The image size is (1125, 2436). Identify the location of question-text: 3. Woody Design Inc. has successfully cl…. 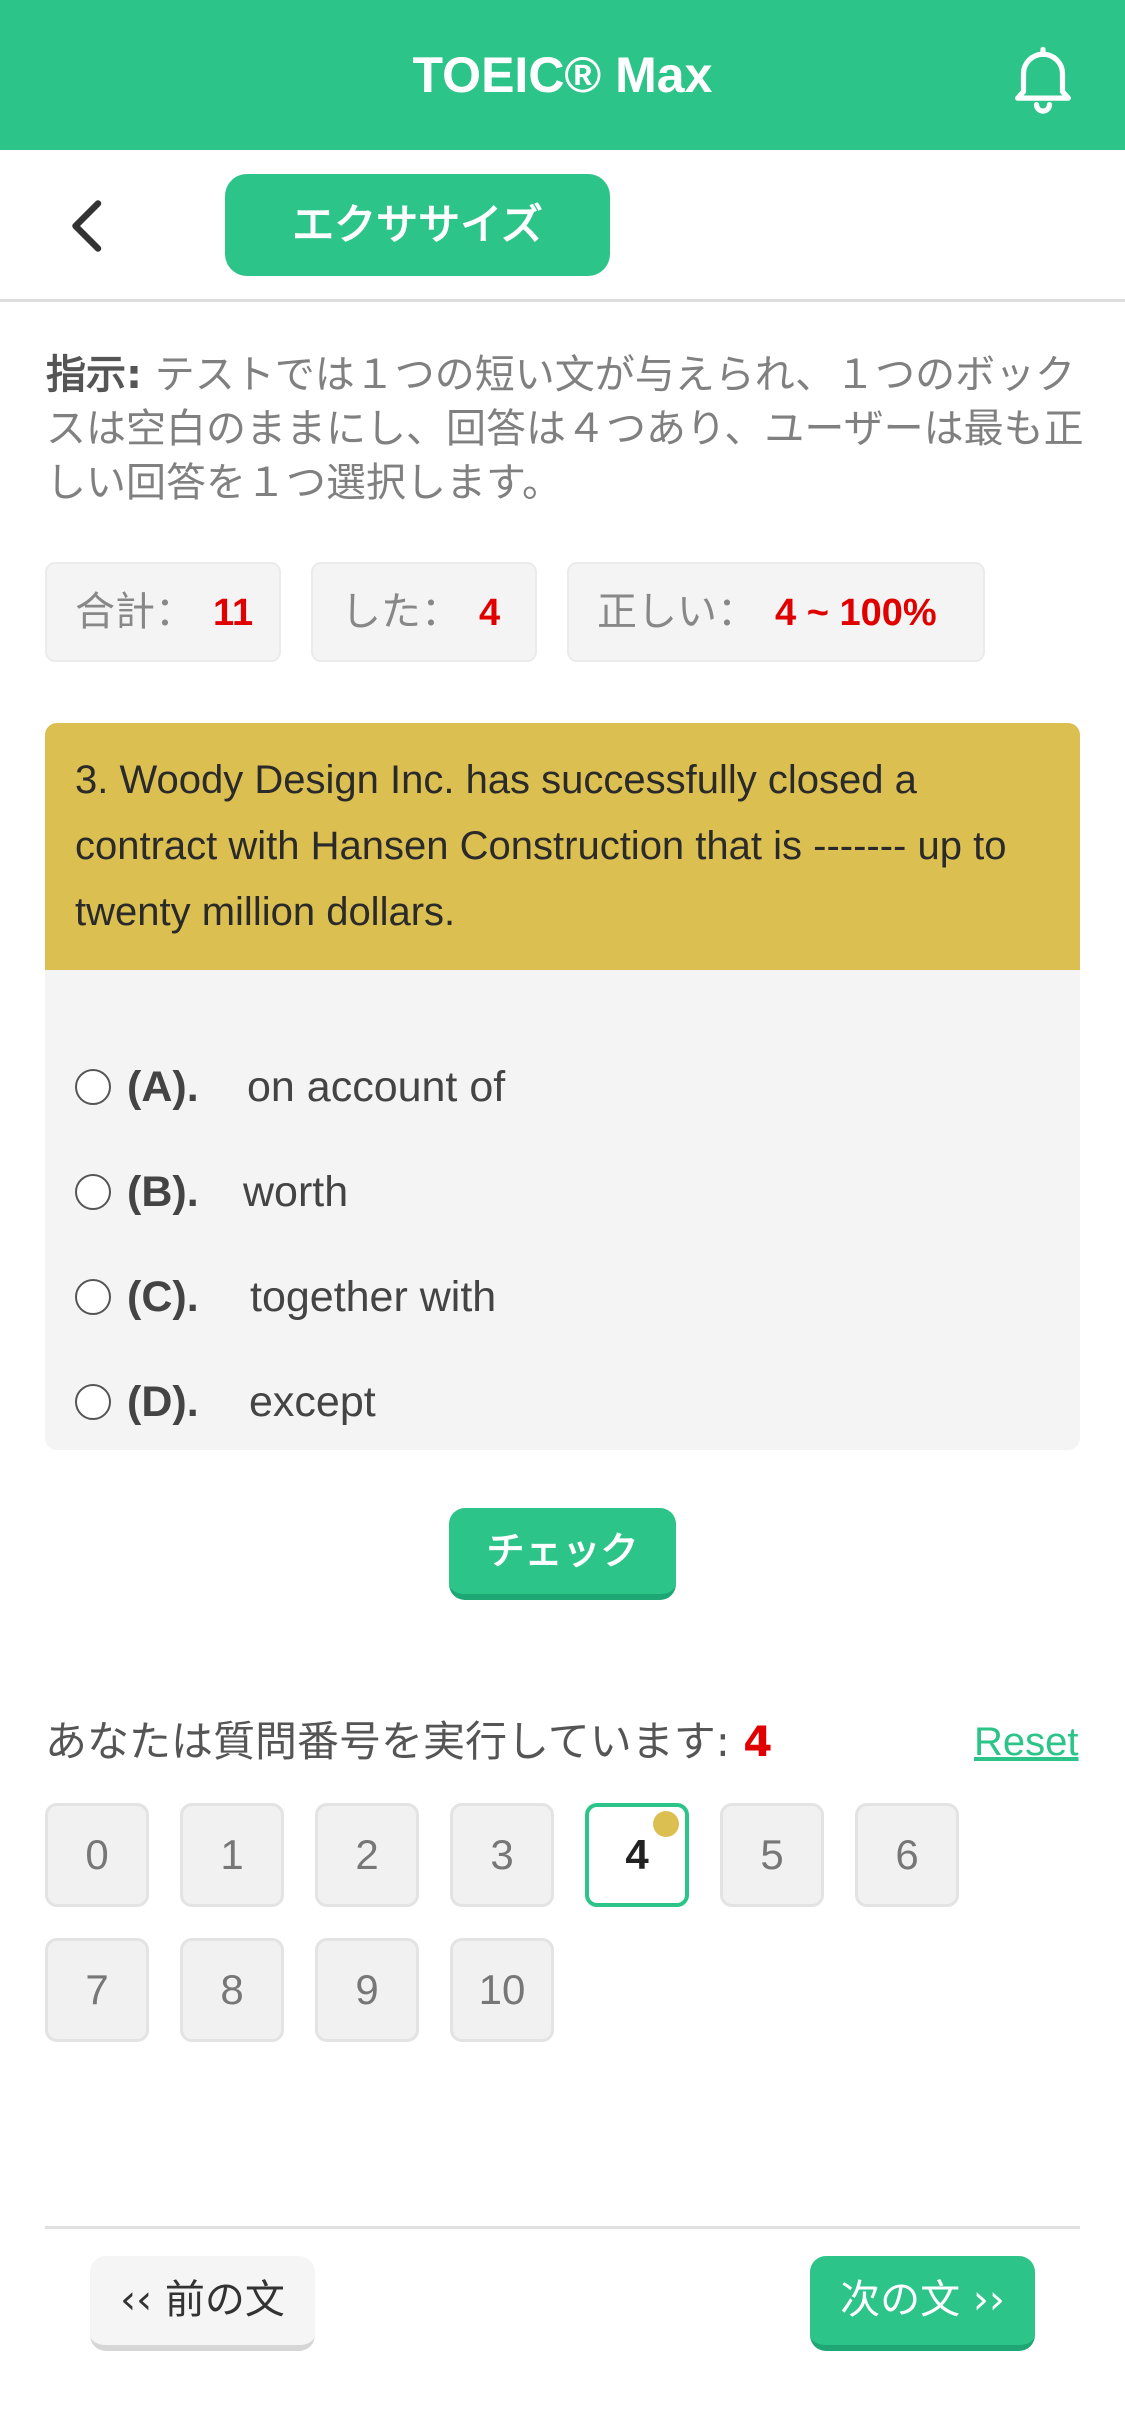
(562, 846).